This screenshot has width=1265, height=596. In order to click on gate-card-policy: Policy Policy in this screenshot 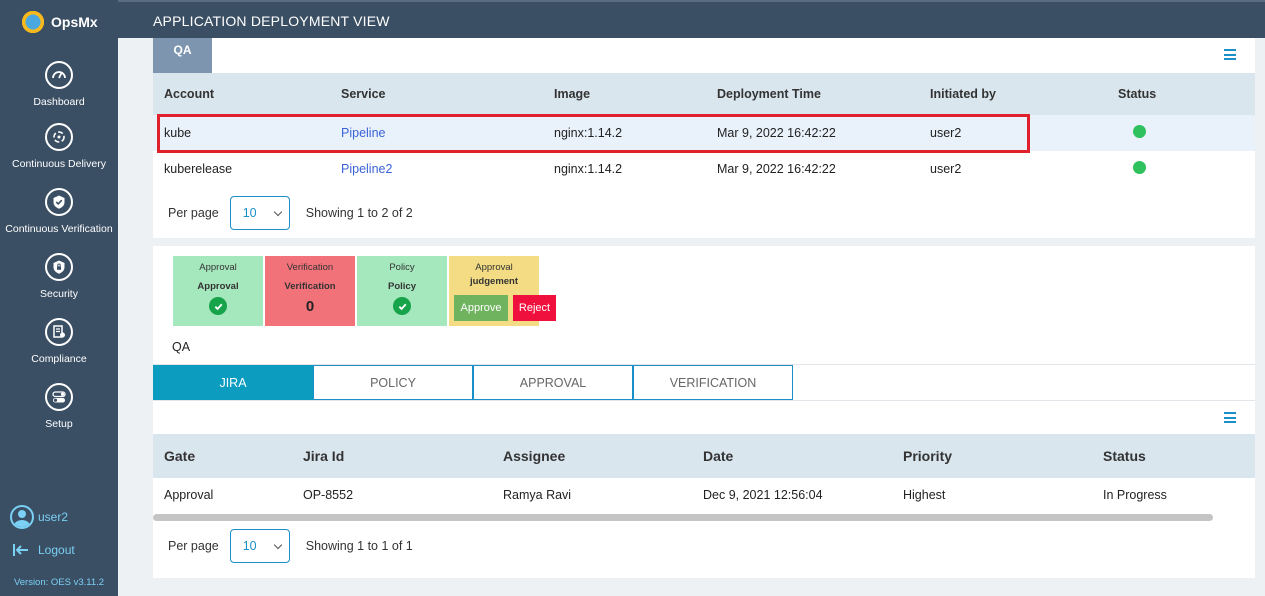, I will do `click(402, 291)`.